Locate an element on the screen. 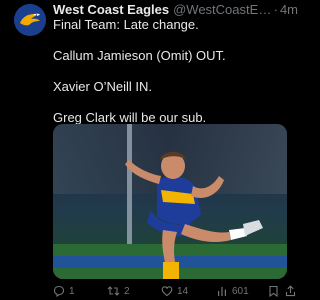  like-count: 14 is located at coordinates (183, 291).